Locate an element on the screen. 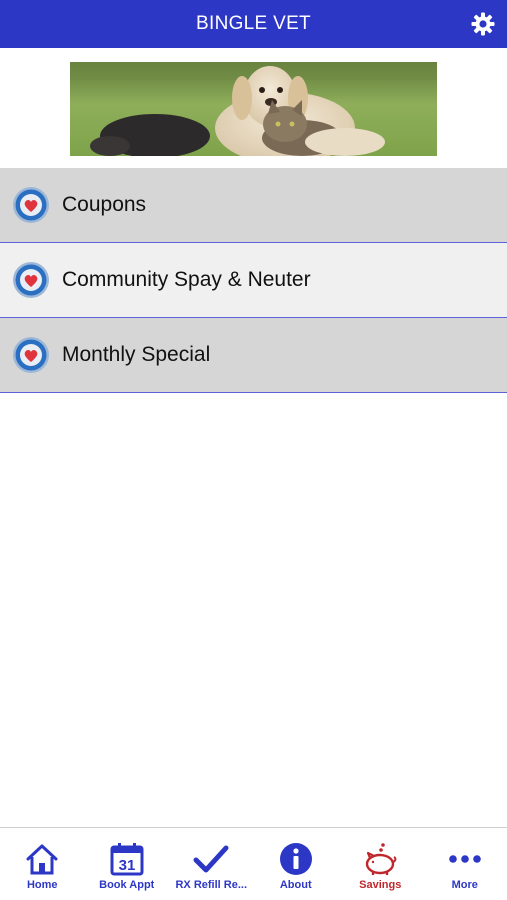  tab-label: Book Appt is located at coordinates (127, 885).